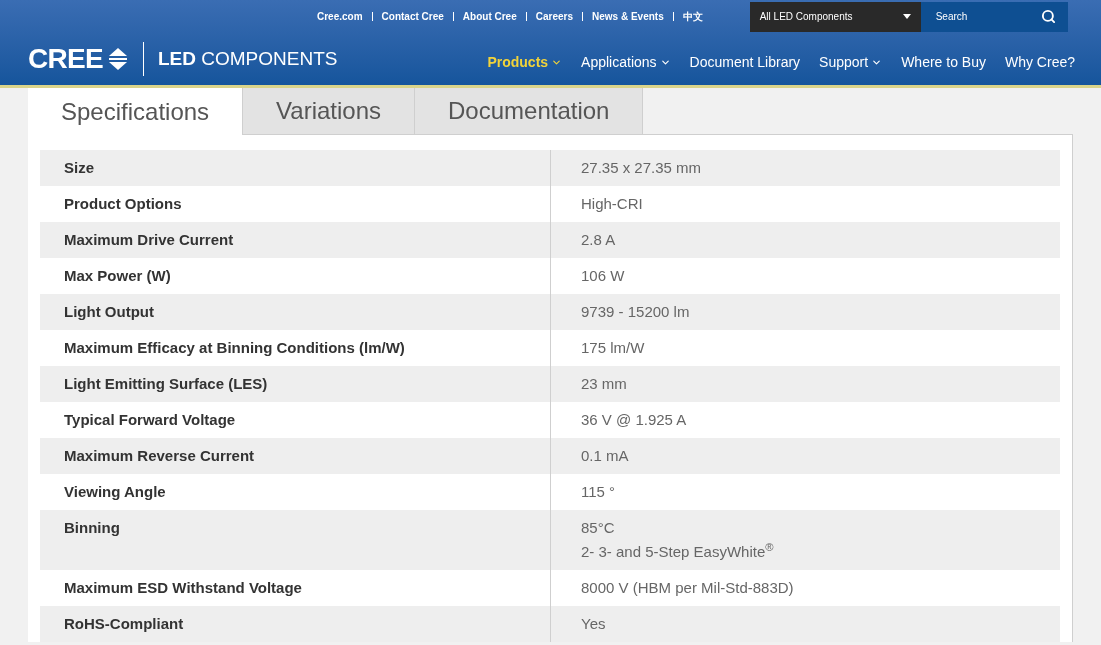  I want to click on spec-value: High-CRI, so click(612, 204).